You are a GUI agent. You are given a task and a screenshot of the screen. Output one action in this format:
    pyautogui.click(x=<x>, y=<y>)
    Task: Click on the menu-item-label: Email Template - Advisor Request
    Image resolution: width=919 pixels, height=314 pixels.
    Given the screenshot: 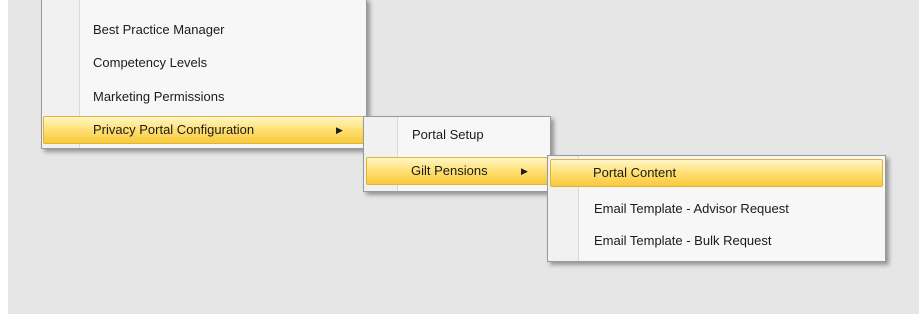 What is the action you would take?
    pyautogui.click(x=691, y=208)
    